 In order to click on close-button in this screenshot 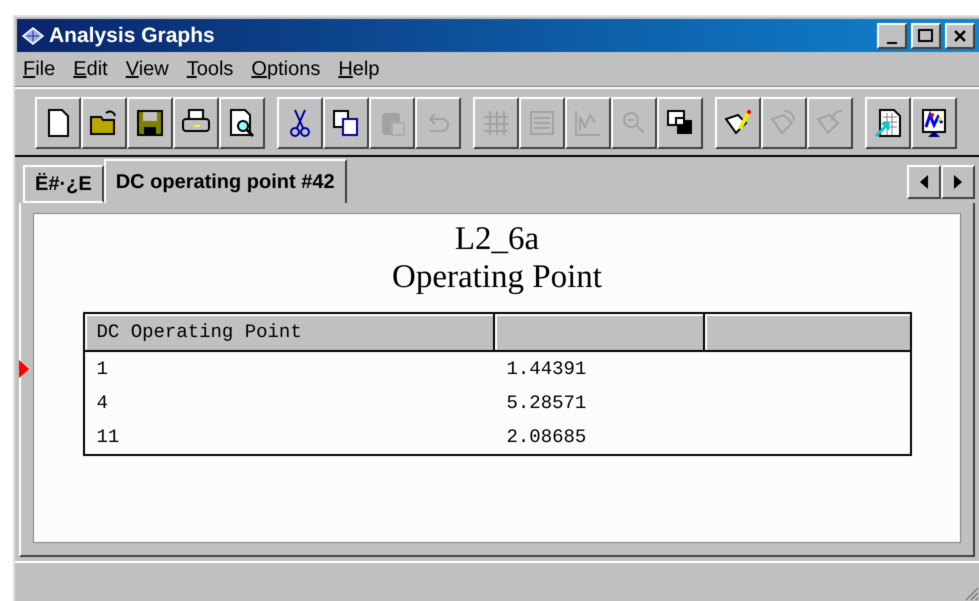, I will do `click(960, 35)`.